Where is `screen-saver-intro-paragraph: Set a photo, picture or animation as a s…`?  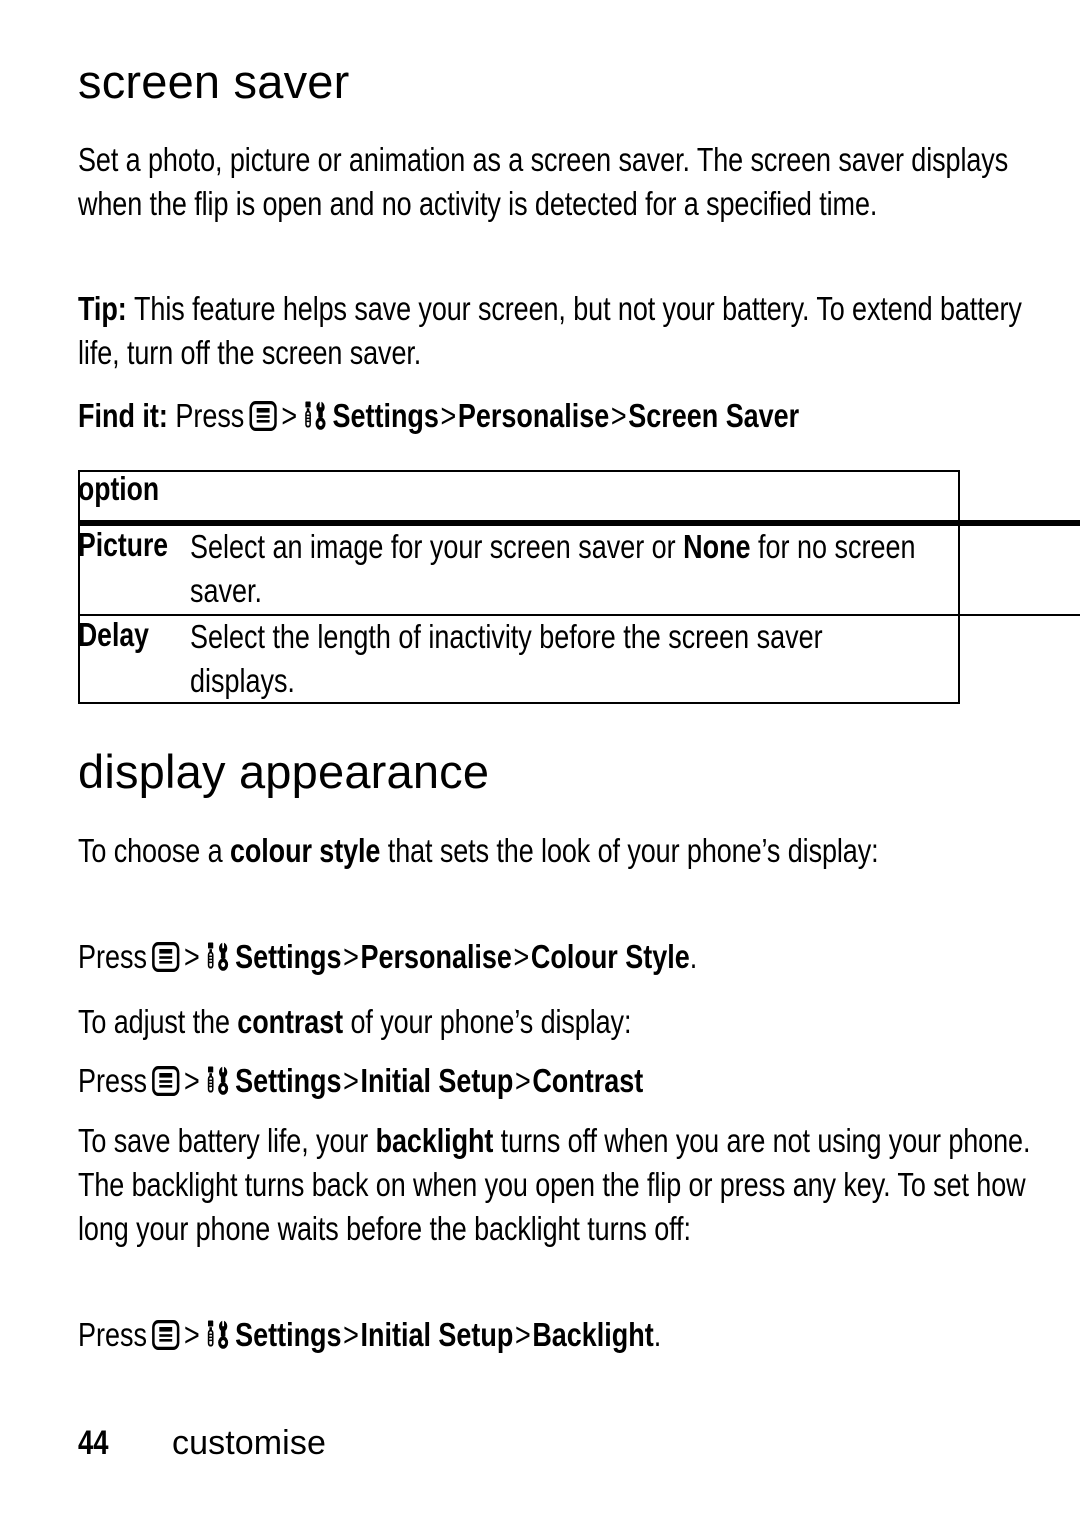 screen-saver-intro-paragraph: Set a photo, picture or animation as a s… is located at coordinates (558, 183).